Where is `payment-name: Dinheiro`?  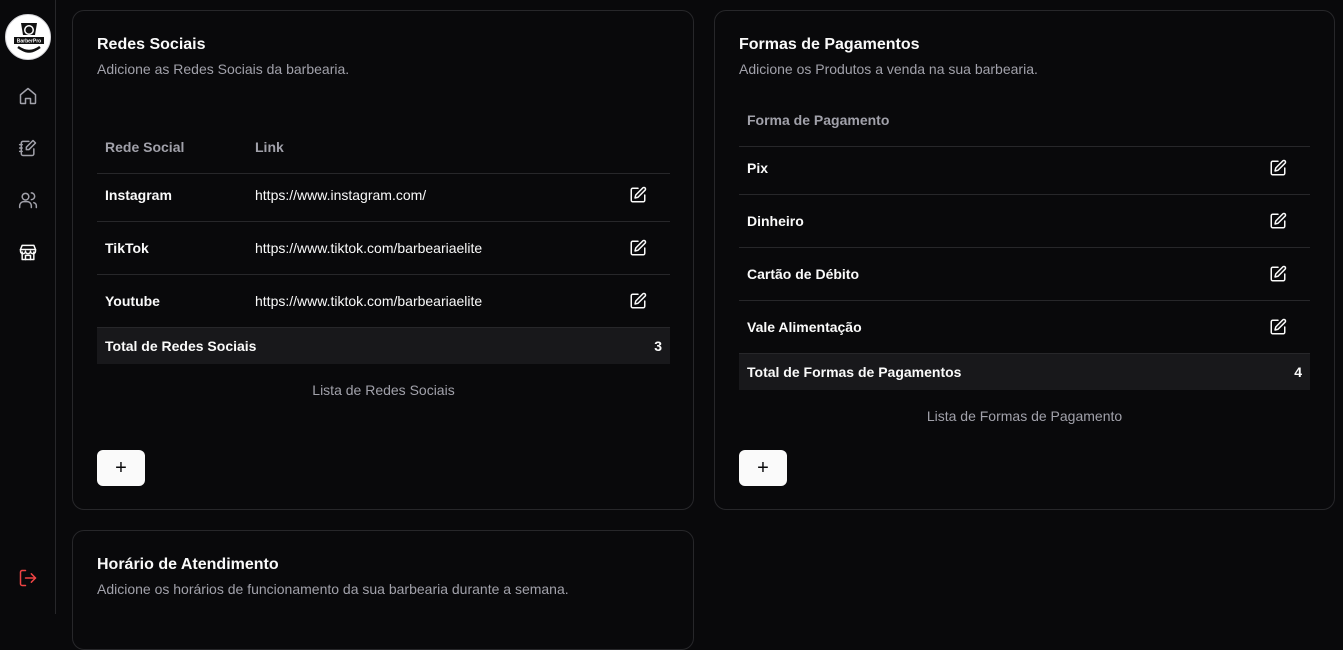
payment-name: Dinheiro is located at coordinates (775, 221).